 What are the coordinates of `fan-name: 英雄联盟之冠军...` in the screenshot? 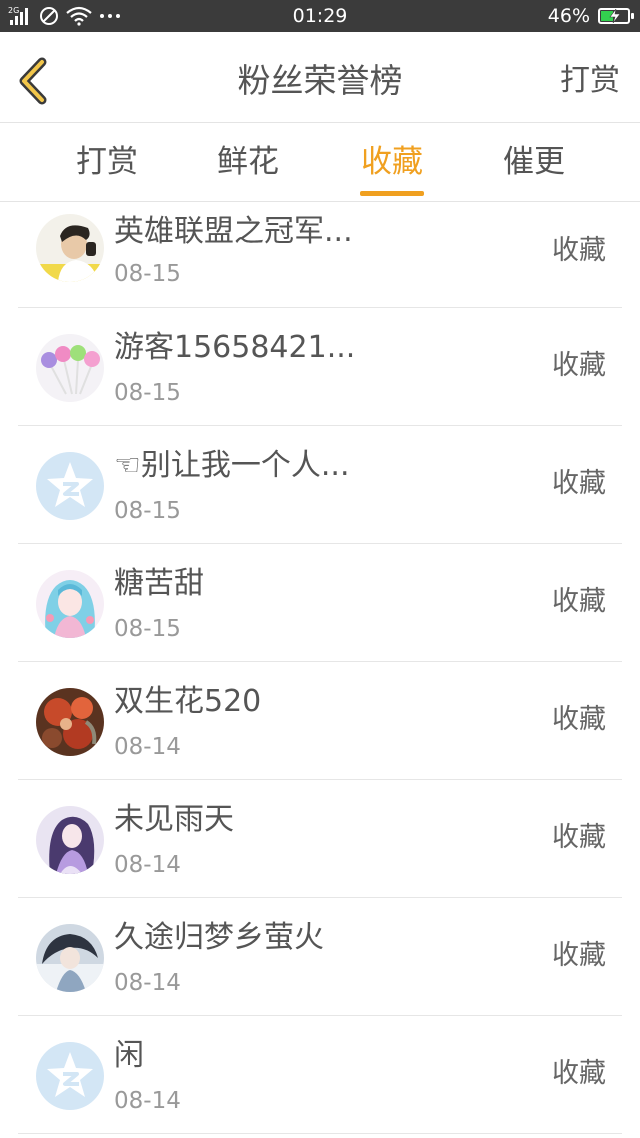 It's located at (233, 231).